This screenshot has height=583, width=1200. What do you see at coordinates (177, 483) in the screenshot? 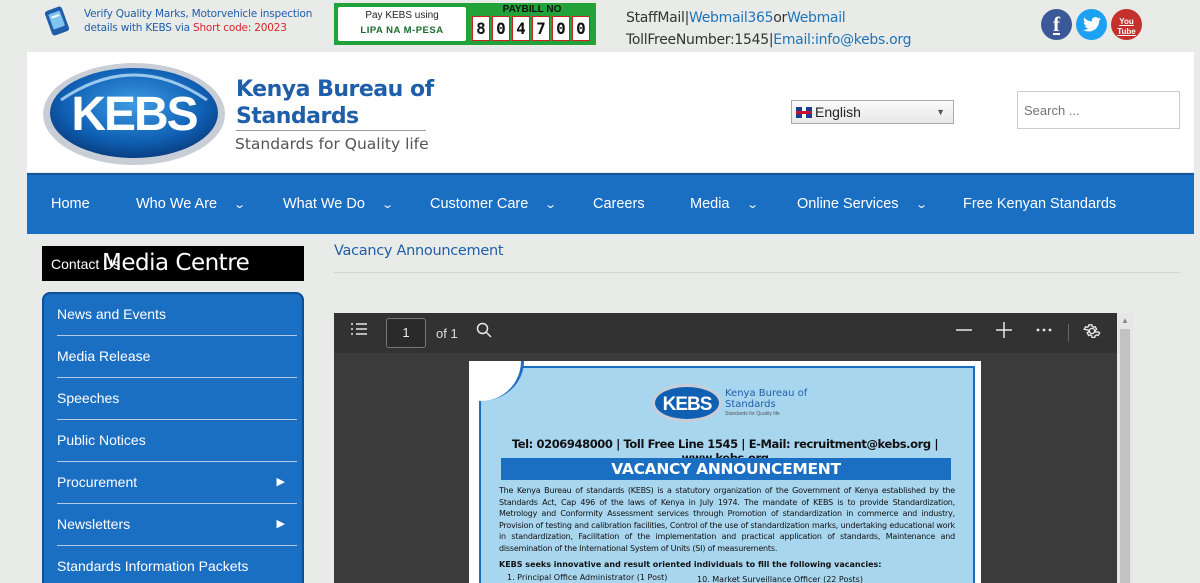
I see `sidebar-item-procurement: Procurement ▶` at bounding box center [177, 483].